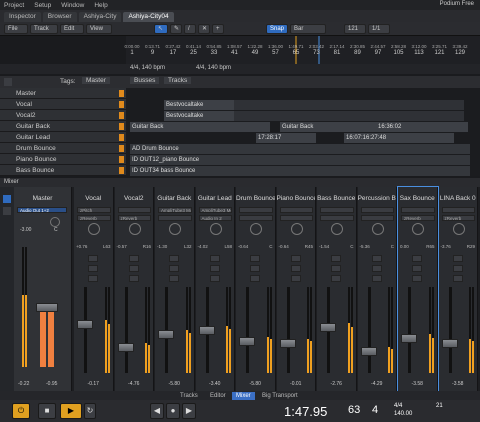 This screenshot has width=480, height=422. Describe the element at coordinates (189, 411) in the screenshot. I see `forward-icon: ▶` at that location.